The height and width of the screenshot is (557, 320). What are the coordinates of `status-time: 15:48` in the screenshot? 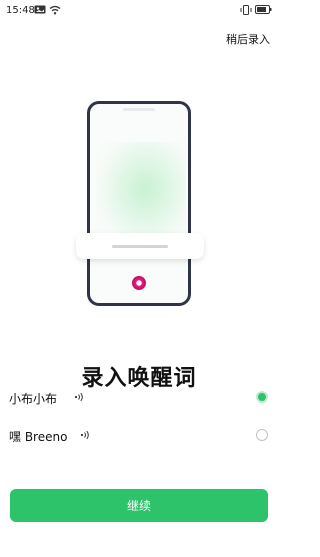 It's located at (20, 10).